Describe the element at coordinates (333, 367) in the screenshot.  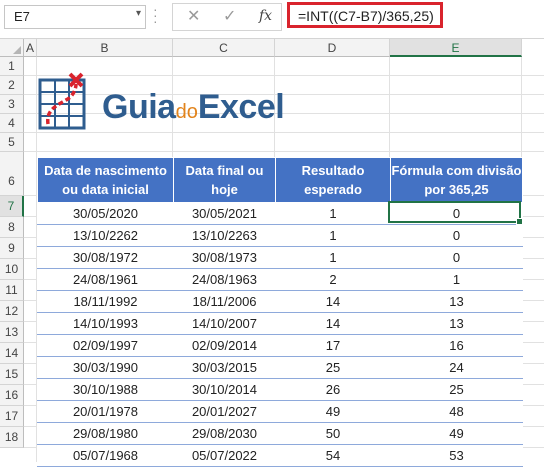
I see `expected-result-cell: 25` at that location.